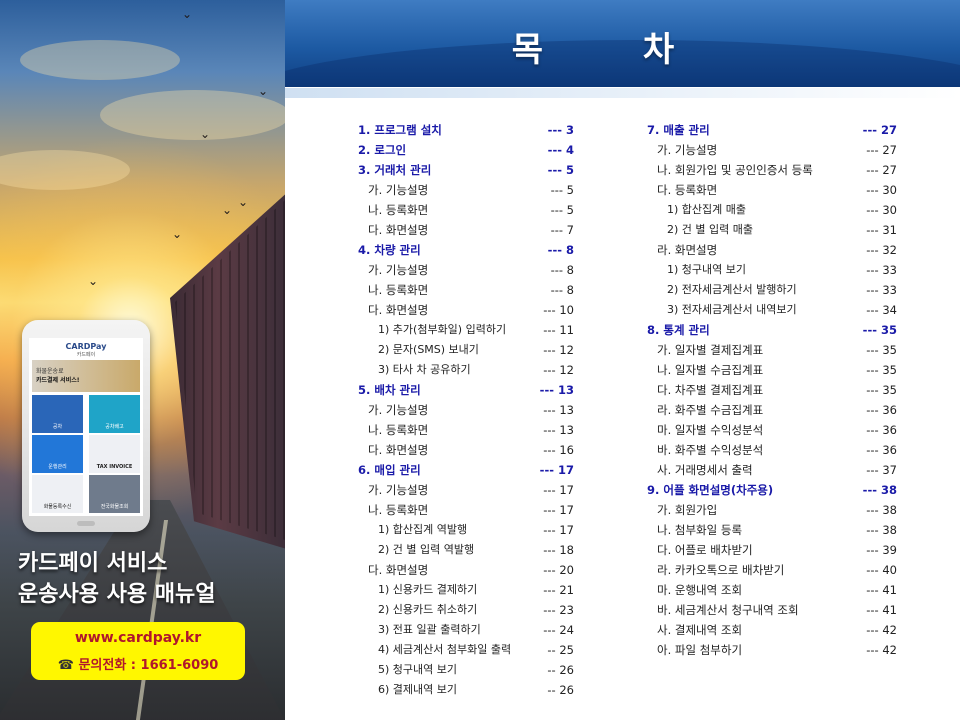 The width and height of the screenshot is (960, 720). What do you see at coordinates (471, 450) in the screenshot?
I see `toc-entry: 다. 화면설명 --- 16` at bounding box center [471, 450].